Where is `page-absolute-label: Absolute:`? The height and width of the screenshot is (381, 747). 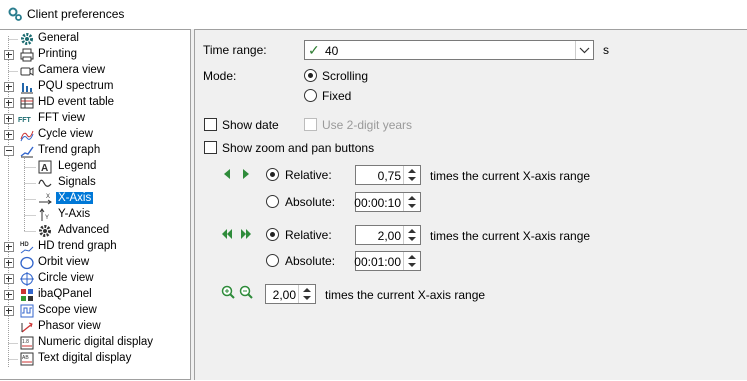
page-absolute-label: Absolute: is located at coordinates (310, 261).